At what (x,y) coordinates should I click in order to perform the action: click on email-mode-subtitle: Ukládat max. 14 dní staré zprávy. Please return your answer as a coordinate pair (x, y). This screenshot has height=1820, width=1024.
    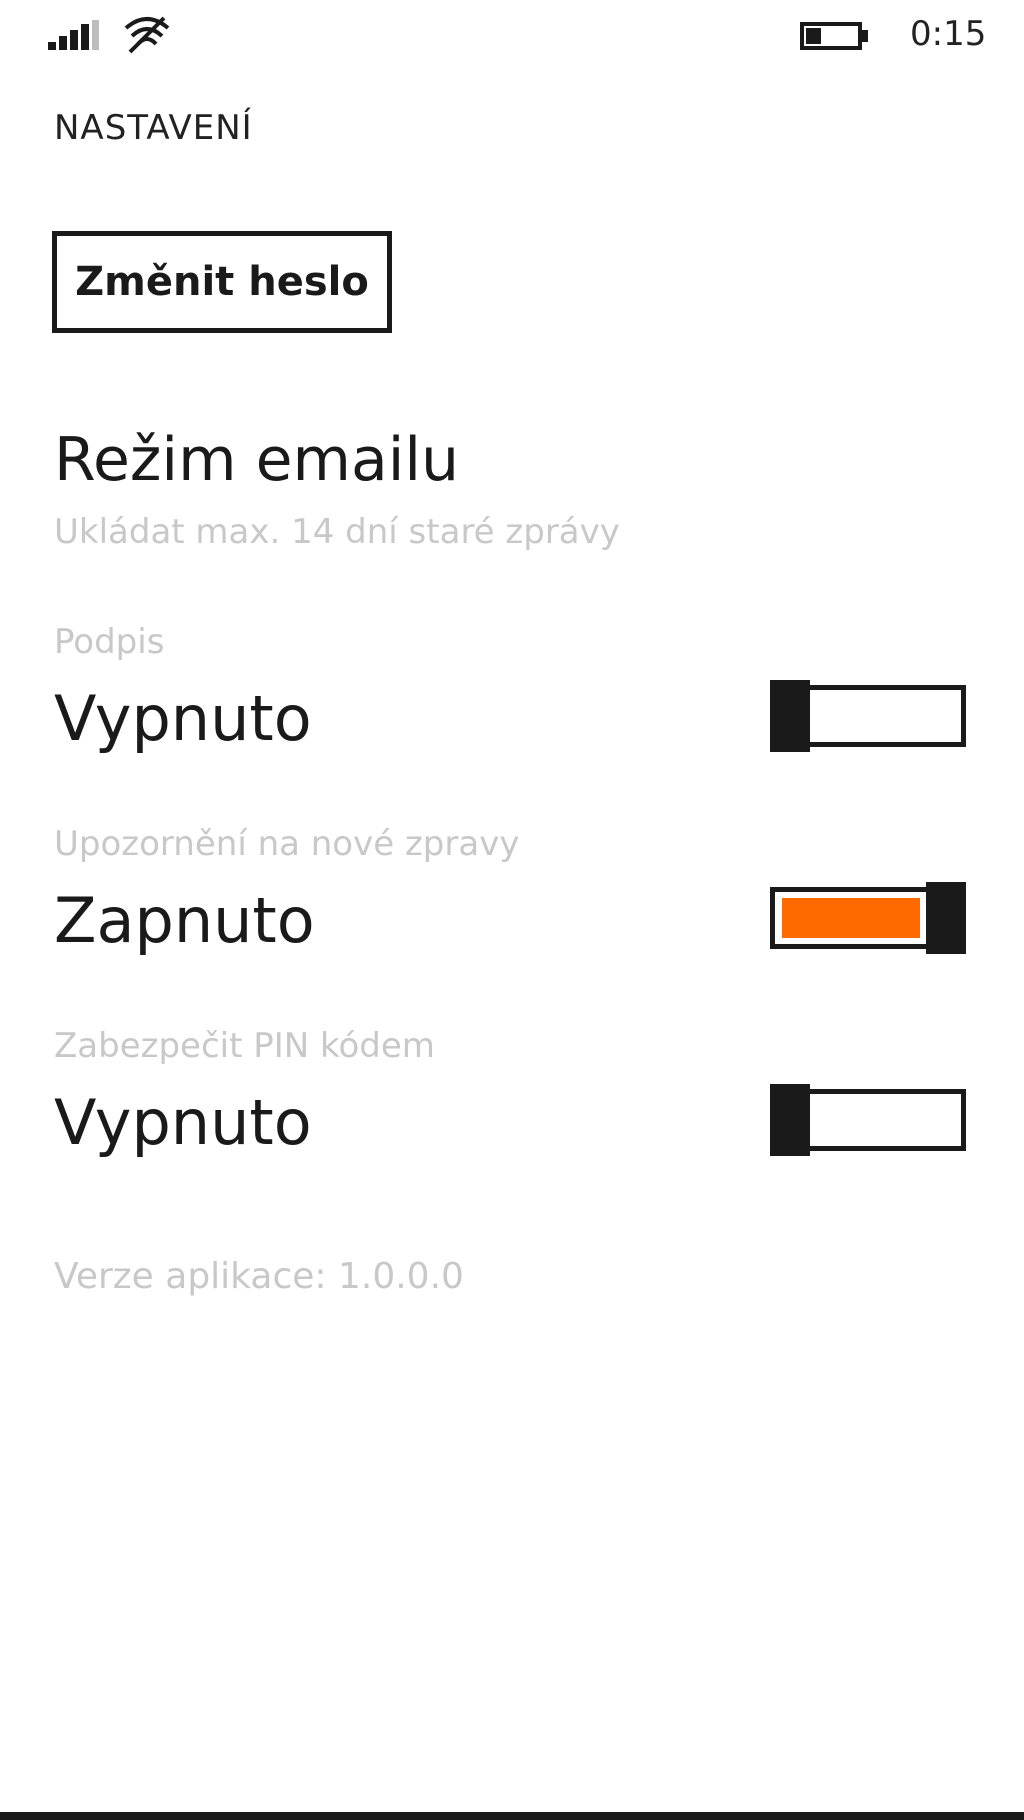
    Looking at the image, I should click on (337, 532).